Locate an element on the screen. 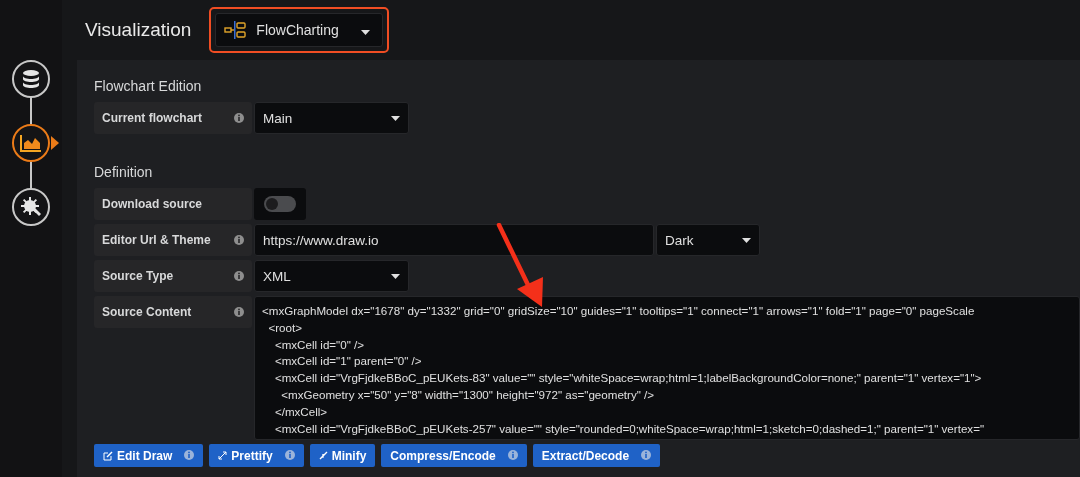 Image resolution: width=1080 pixels, height=477 pixels. area-chart-icon is located at coordinates (31, 143).